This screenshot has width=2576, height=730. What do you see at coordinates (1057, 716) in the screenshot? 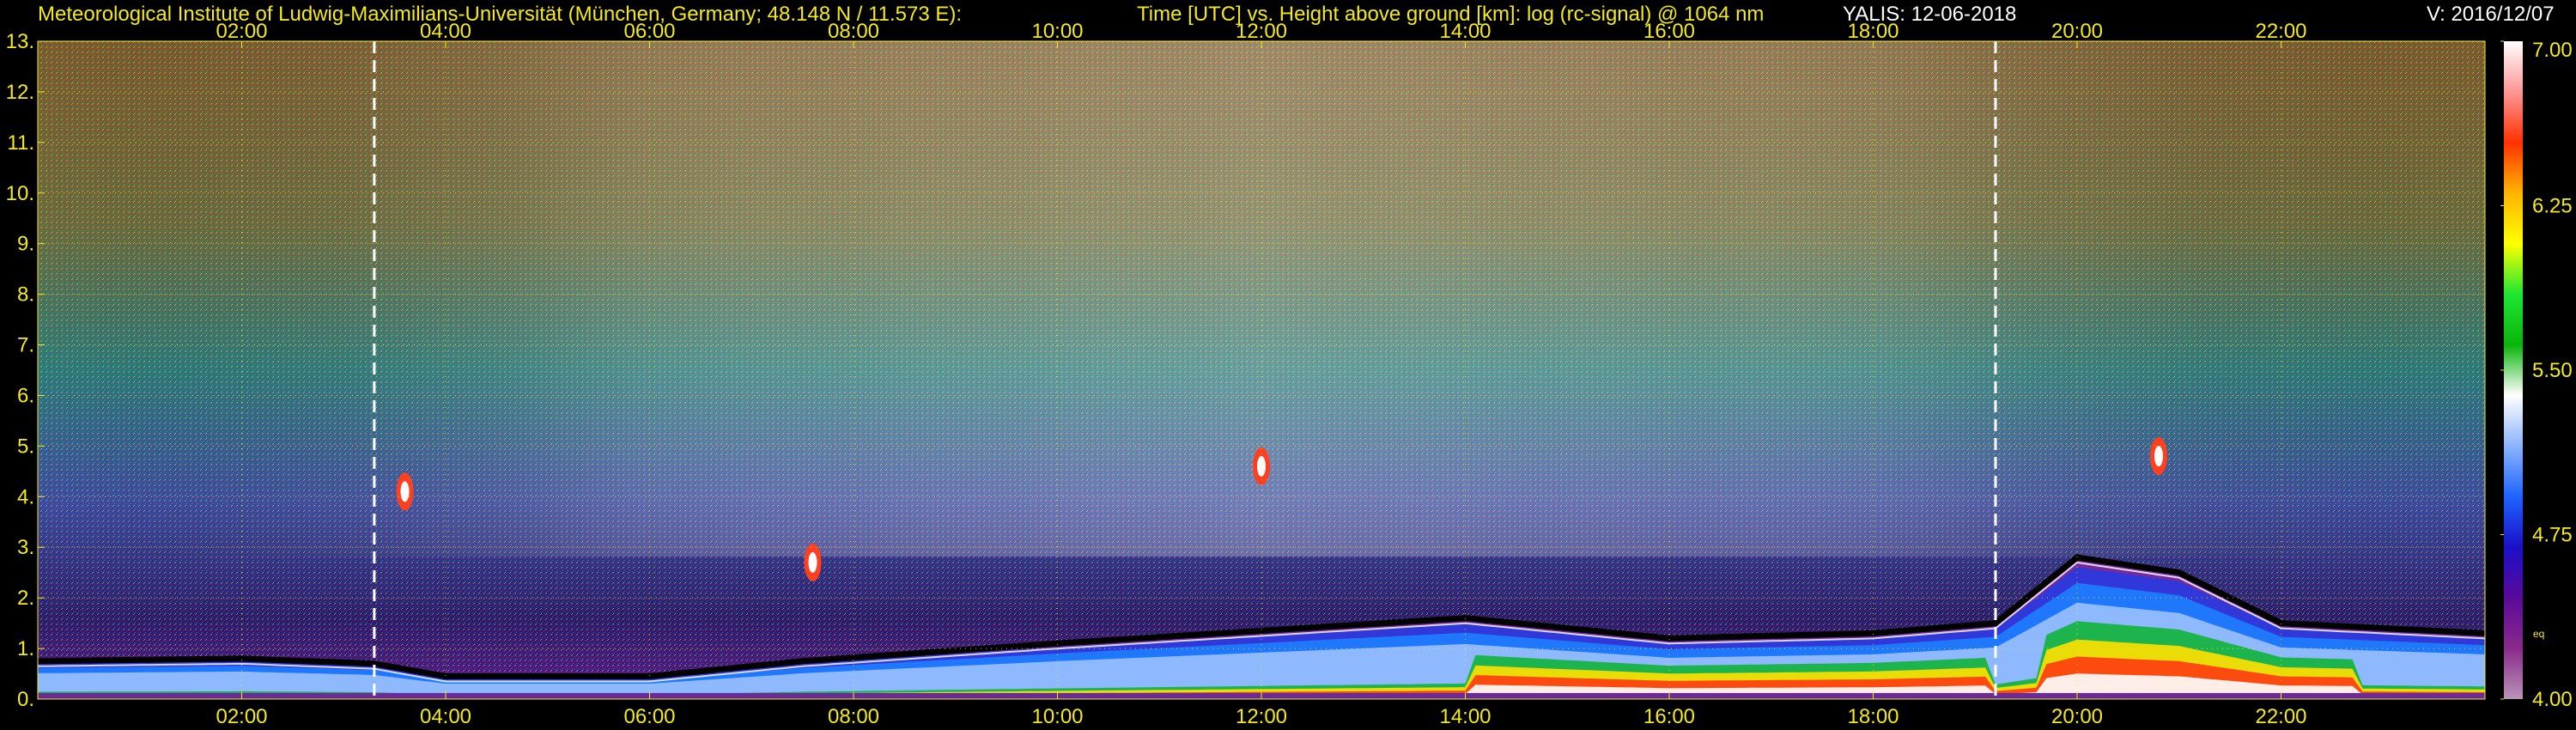
I see `x-tick-label-bottom: 10:00` at bounding box center [1057, 716].